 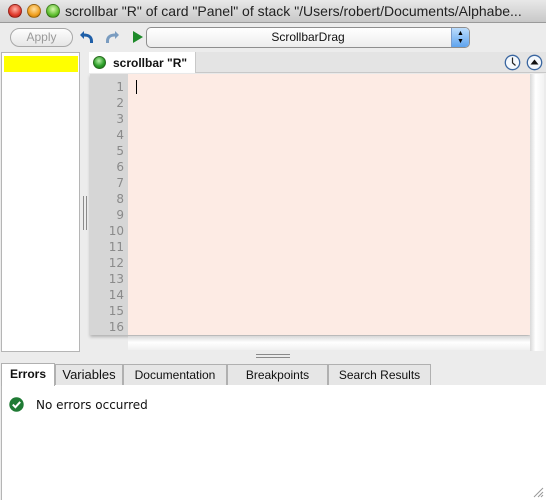 I want to click on handler-list-item-selected, so click(x=41, y=64).